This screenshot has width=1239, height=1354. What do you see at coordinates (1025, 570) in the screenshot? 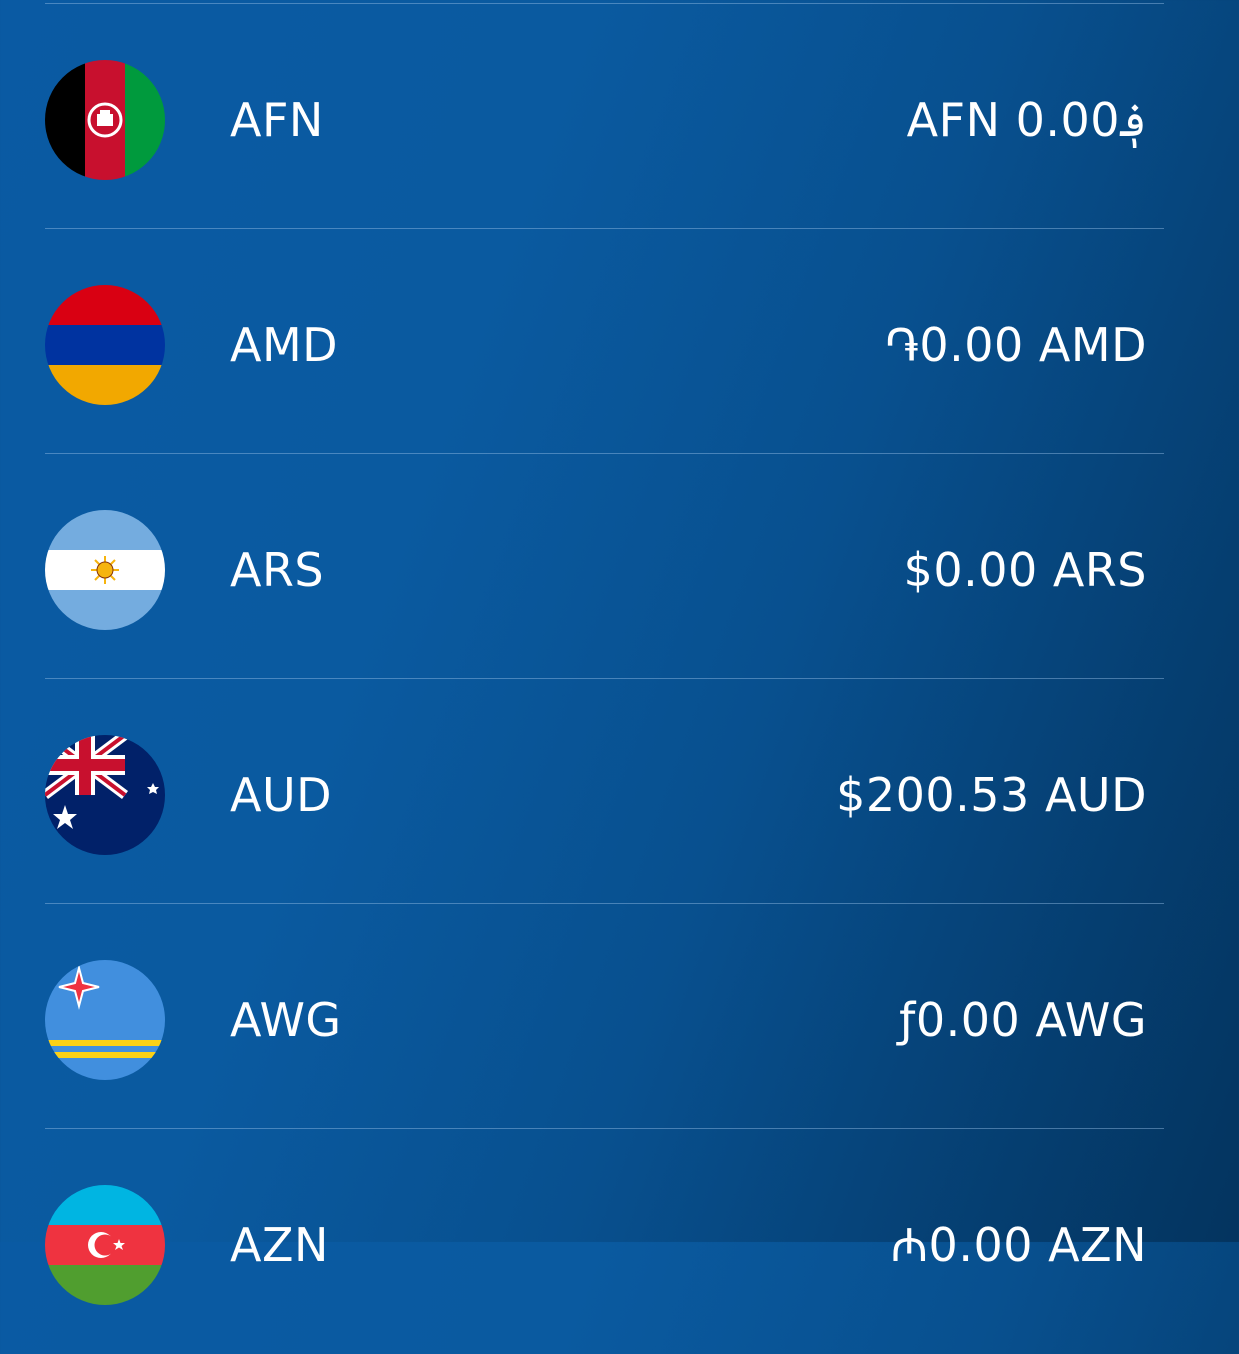
I see `currency-balance: $0.00 ARS` at bounding box center [1025, 570].